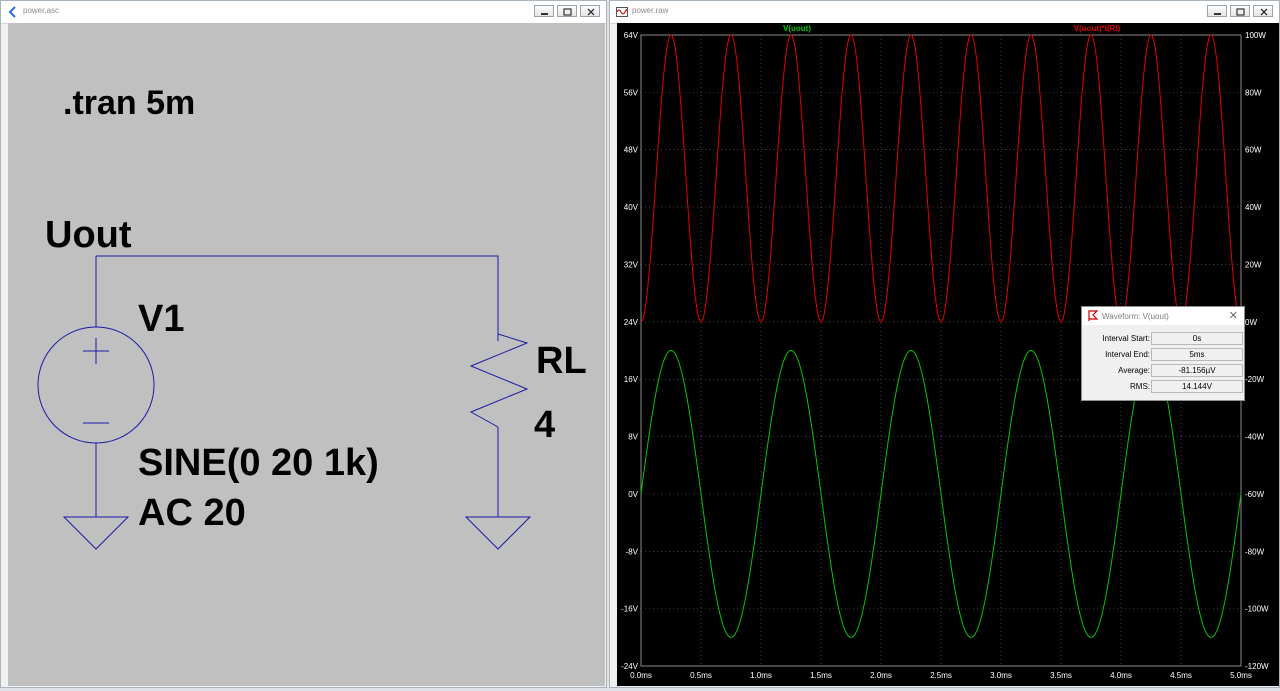 This screenshot has height=691, width=1280. Describe the element at coordinates (797, 28) in the screenshot. I see `trace-label-voltage: V(uout)` at that location.